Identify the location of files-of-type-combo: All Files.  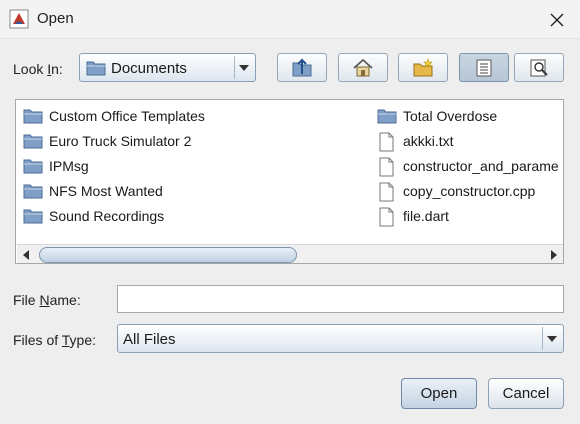
(340, 338).